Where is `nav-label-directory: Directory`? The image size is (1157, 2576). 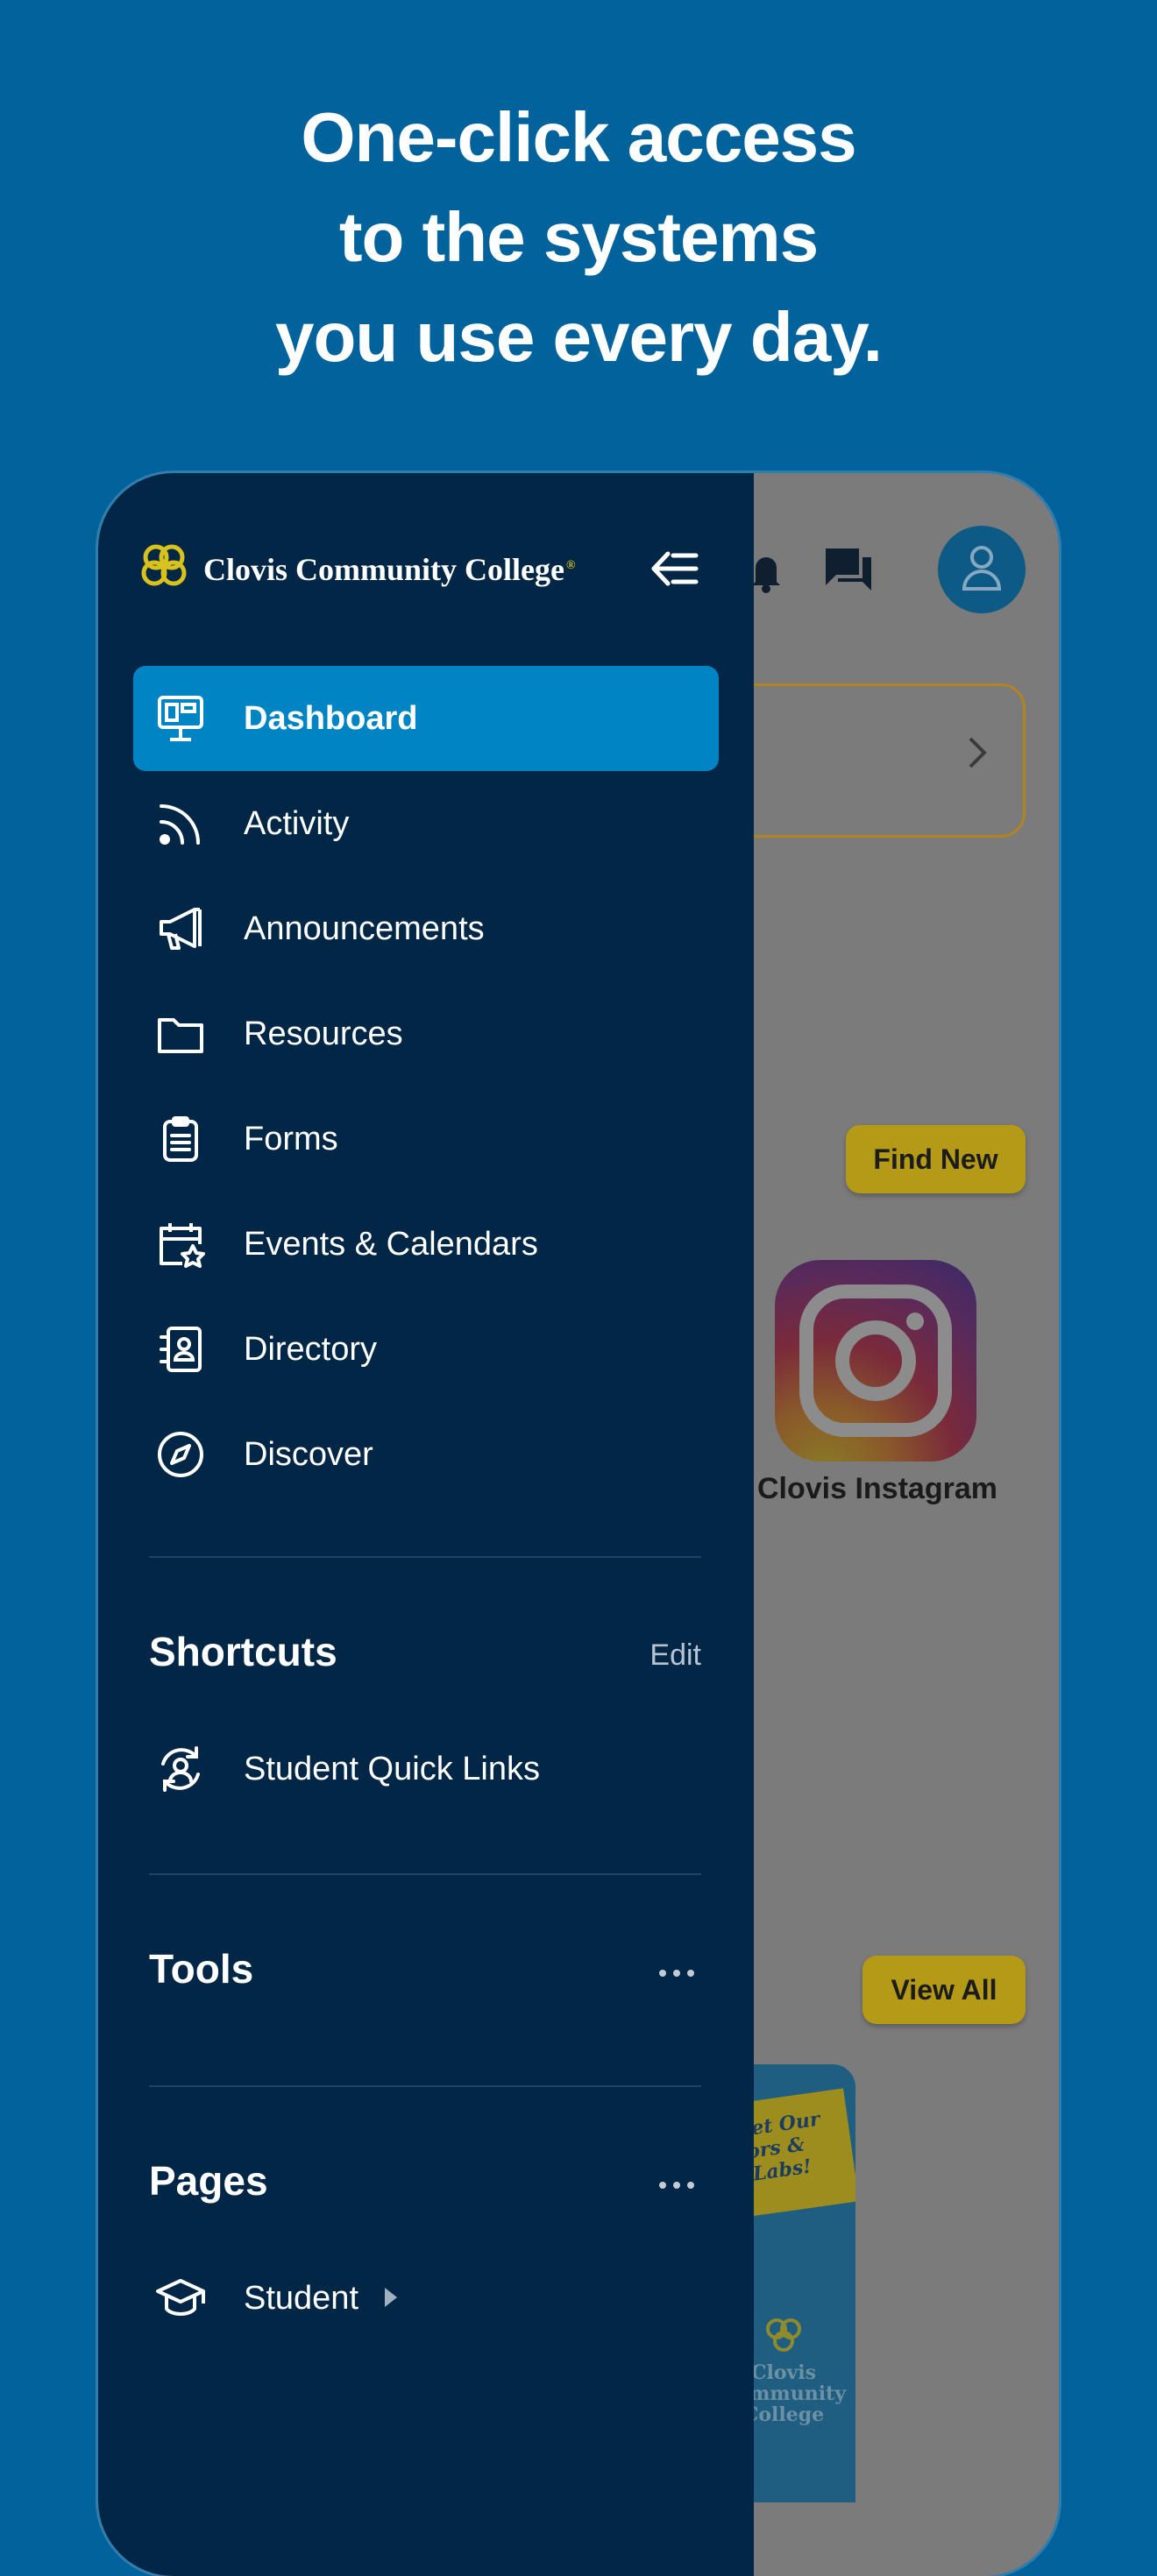
nav-label-directory: Directory is located at coordinates (311, 1349).